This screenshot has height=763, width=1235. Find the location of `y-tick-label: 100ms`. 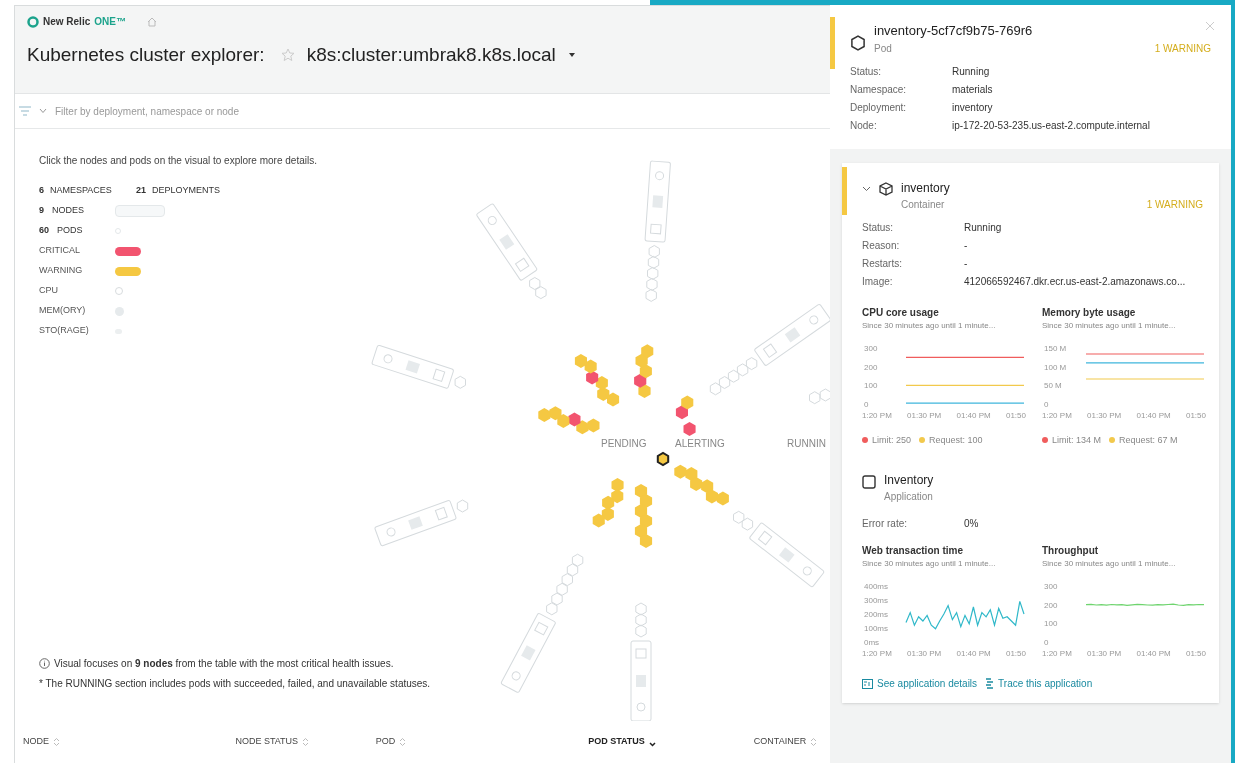

y-tick-label: 100ms is located at coordinates (876, 628).